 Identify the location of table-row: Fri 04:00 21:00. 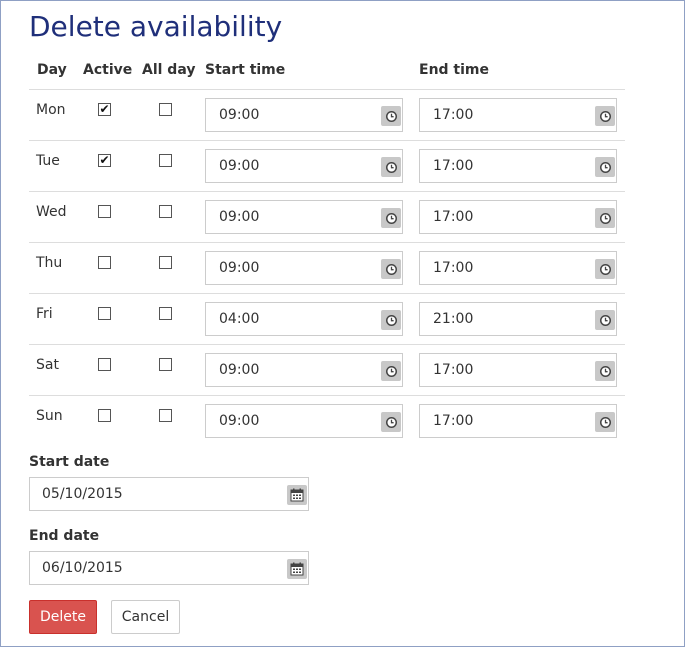
(327, 318).